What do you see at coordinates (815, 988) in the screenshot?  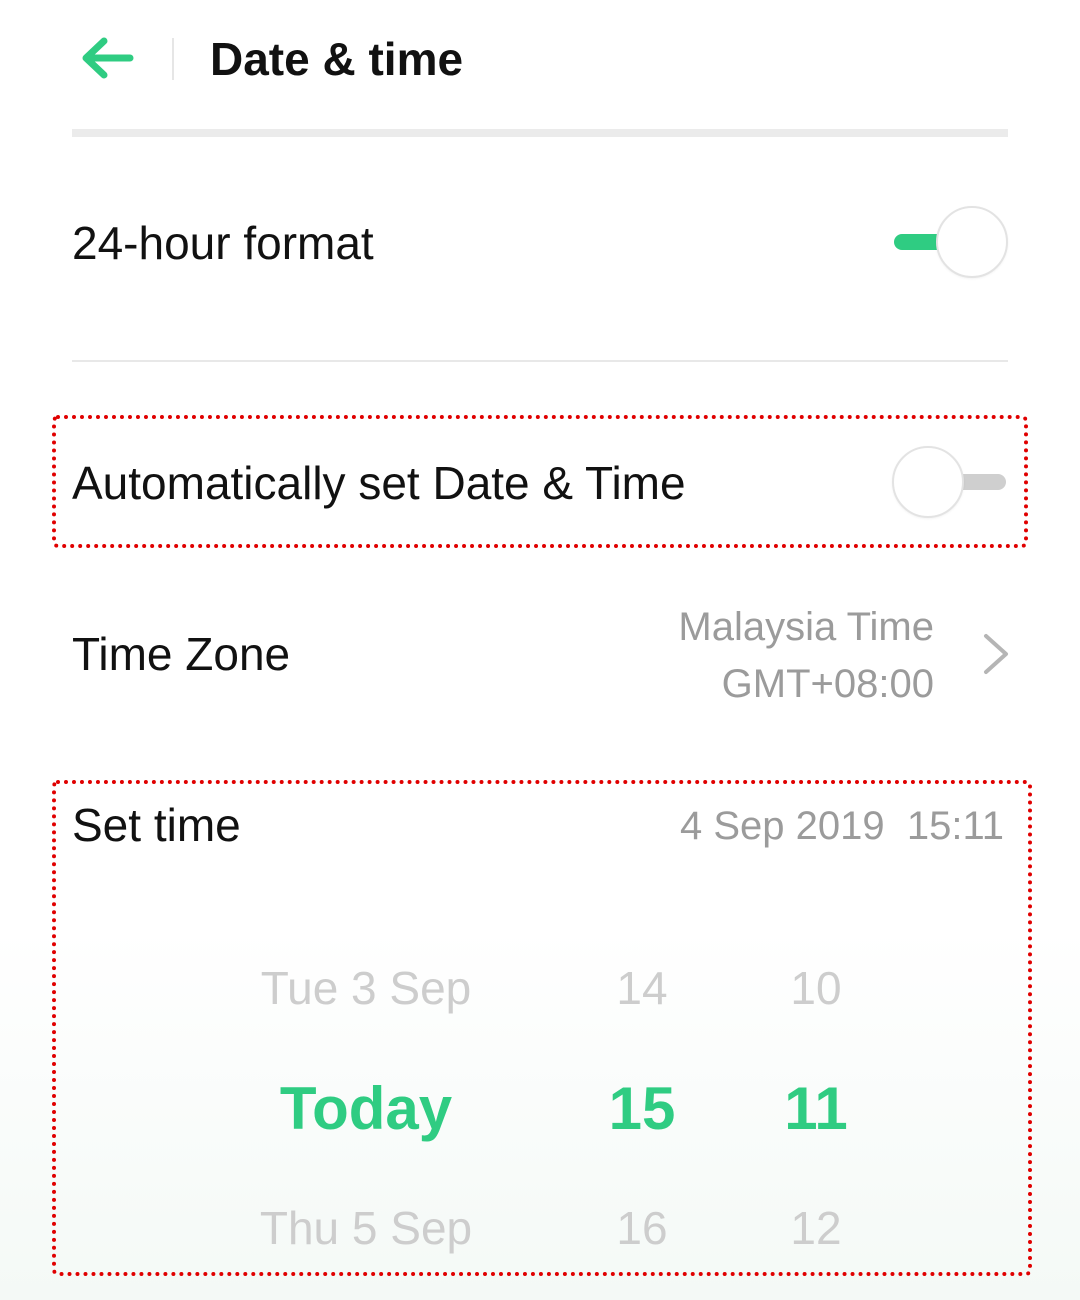 I see `minute-prev-option: 10` at bounding box center [815, 988].